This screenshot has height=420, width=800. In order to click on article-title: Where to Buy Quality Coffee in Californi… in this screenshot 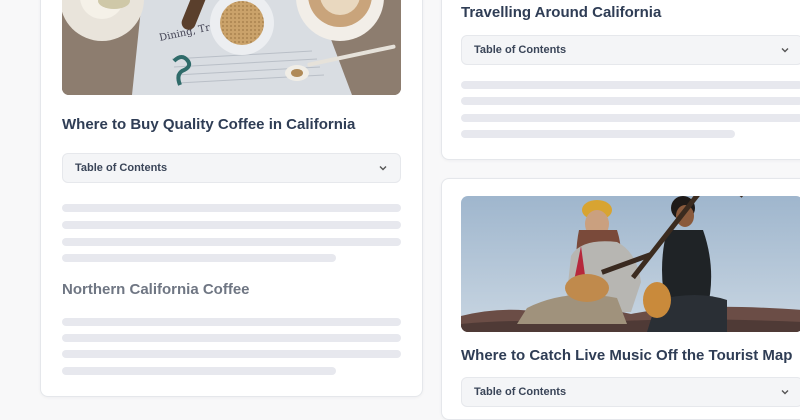, I will do `click(208, 124)`.